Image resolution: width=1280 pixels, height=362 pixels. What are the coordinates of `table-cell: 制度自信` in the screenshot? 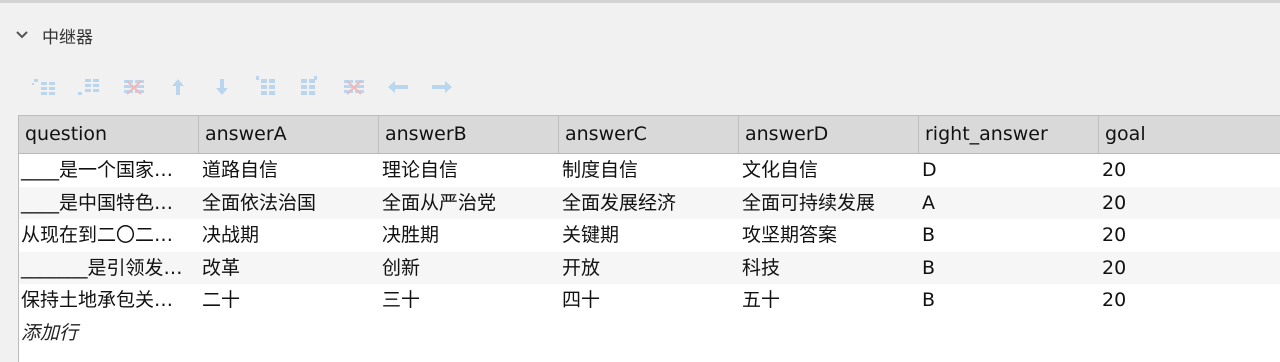 It's located at (649, 170).